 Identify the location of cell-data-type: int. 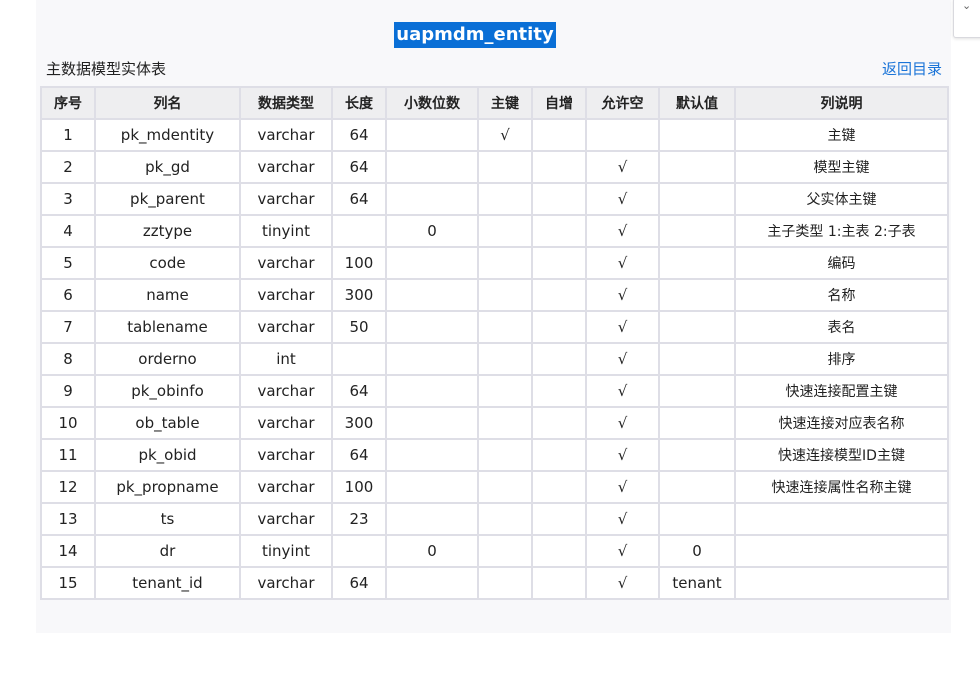
(286, 359).